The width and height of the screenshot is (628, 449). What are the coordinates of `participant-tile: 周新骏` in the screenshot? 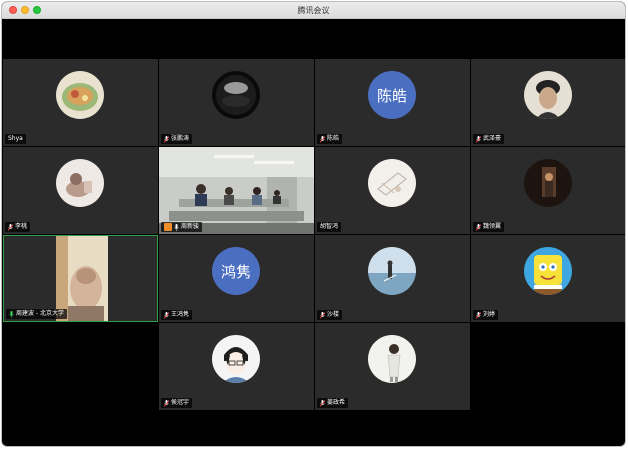 It's located at (236, 190).